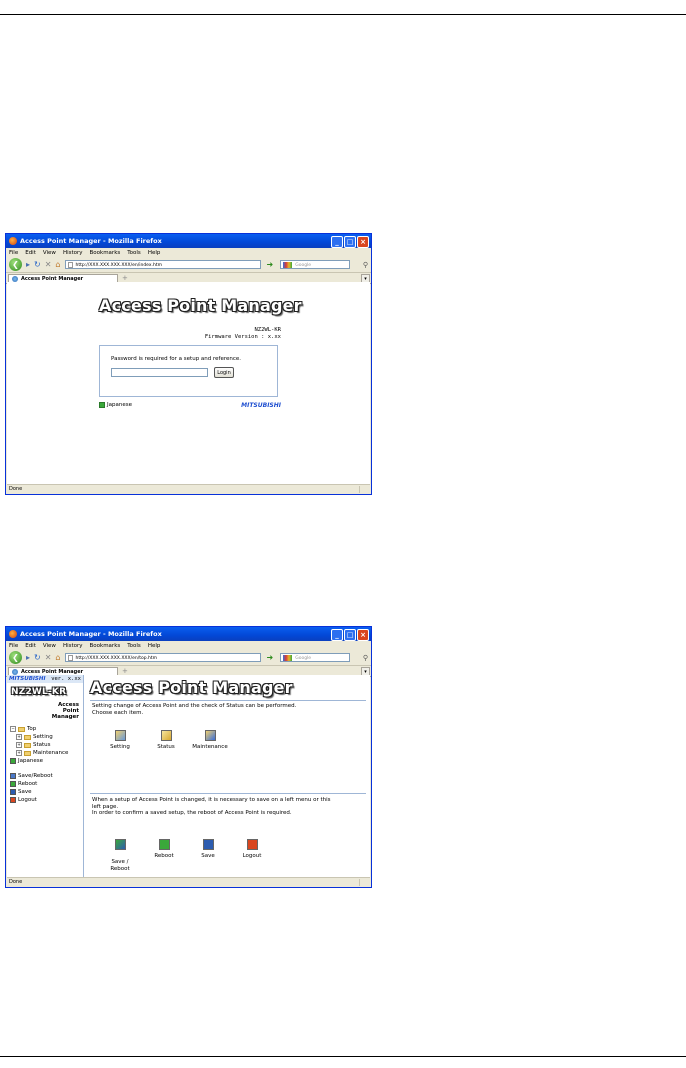 The height and width of the screenshot is (1068, 686). What do you see at coordinates (13, 776) in the screenshot?
I see `save-reboot-icon` at bounding box center [13, 776].